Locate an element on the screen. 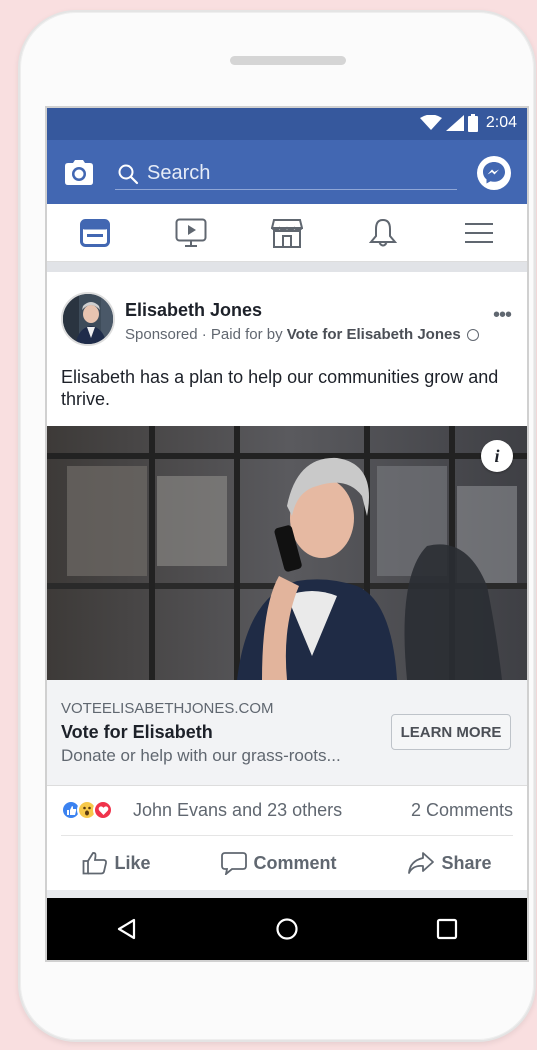 The width and height of the screenshot is (537, 1050). share-arrow-icon is located at coordinates (421, 863).